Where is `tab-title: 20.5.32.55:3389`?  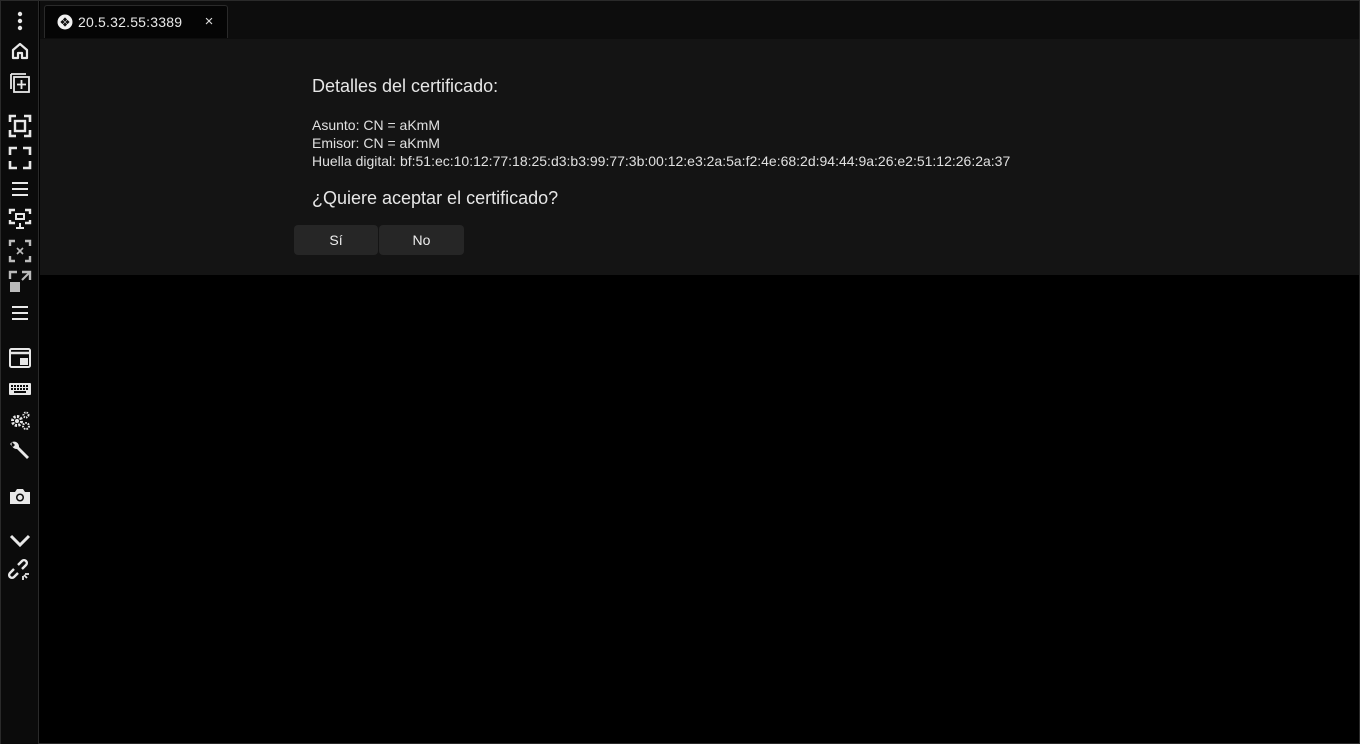 tab-title: 20.5.32.55:3389 is located at coordinates (130, 22).